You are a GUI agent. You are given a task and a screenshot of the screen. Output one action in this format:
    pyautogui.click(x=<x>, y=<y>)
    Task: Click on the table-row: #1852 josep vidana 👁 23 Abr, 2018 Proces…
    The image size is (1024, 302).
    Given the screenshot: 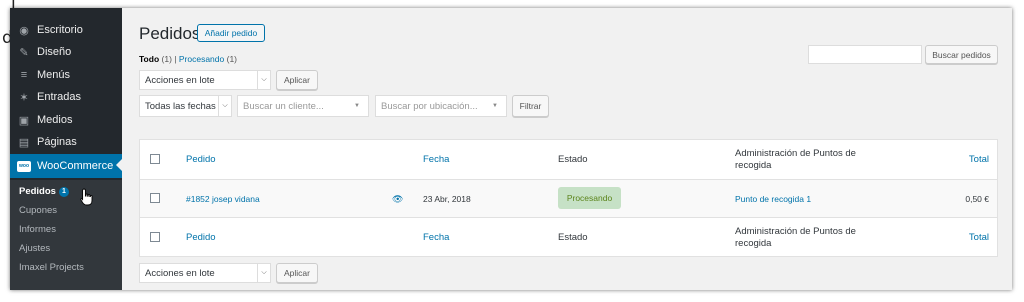 What is the action you would take?
    pyautogui.click(x=568, y=198)
    